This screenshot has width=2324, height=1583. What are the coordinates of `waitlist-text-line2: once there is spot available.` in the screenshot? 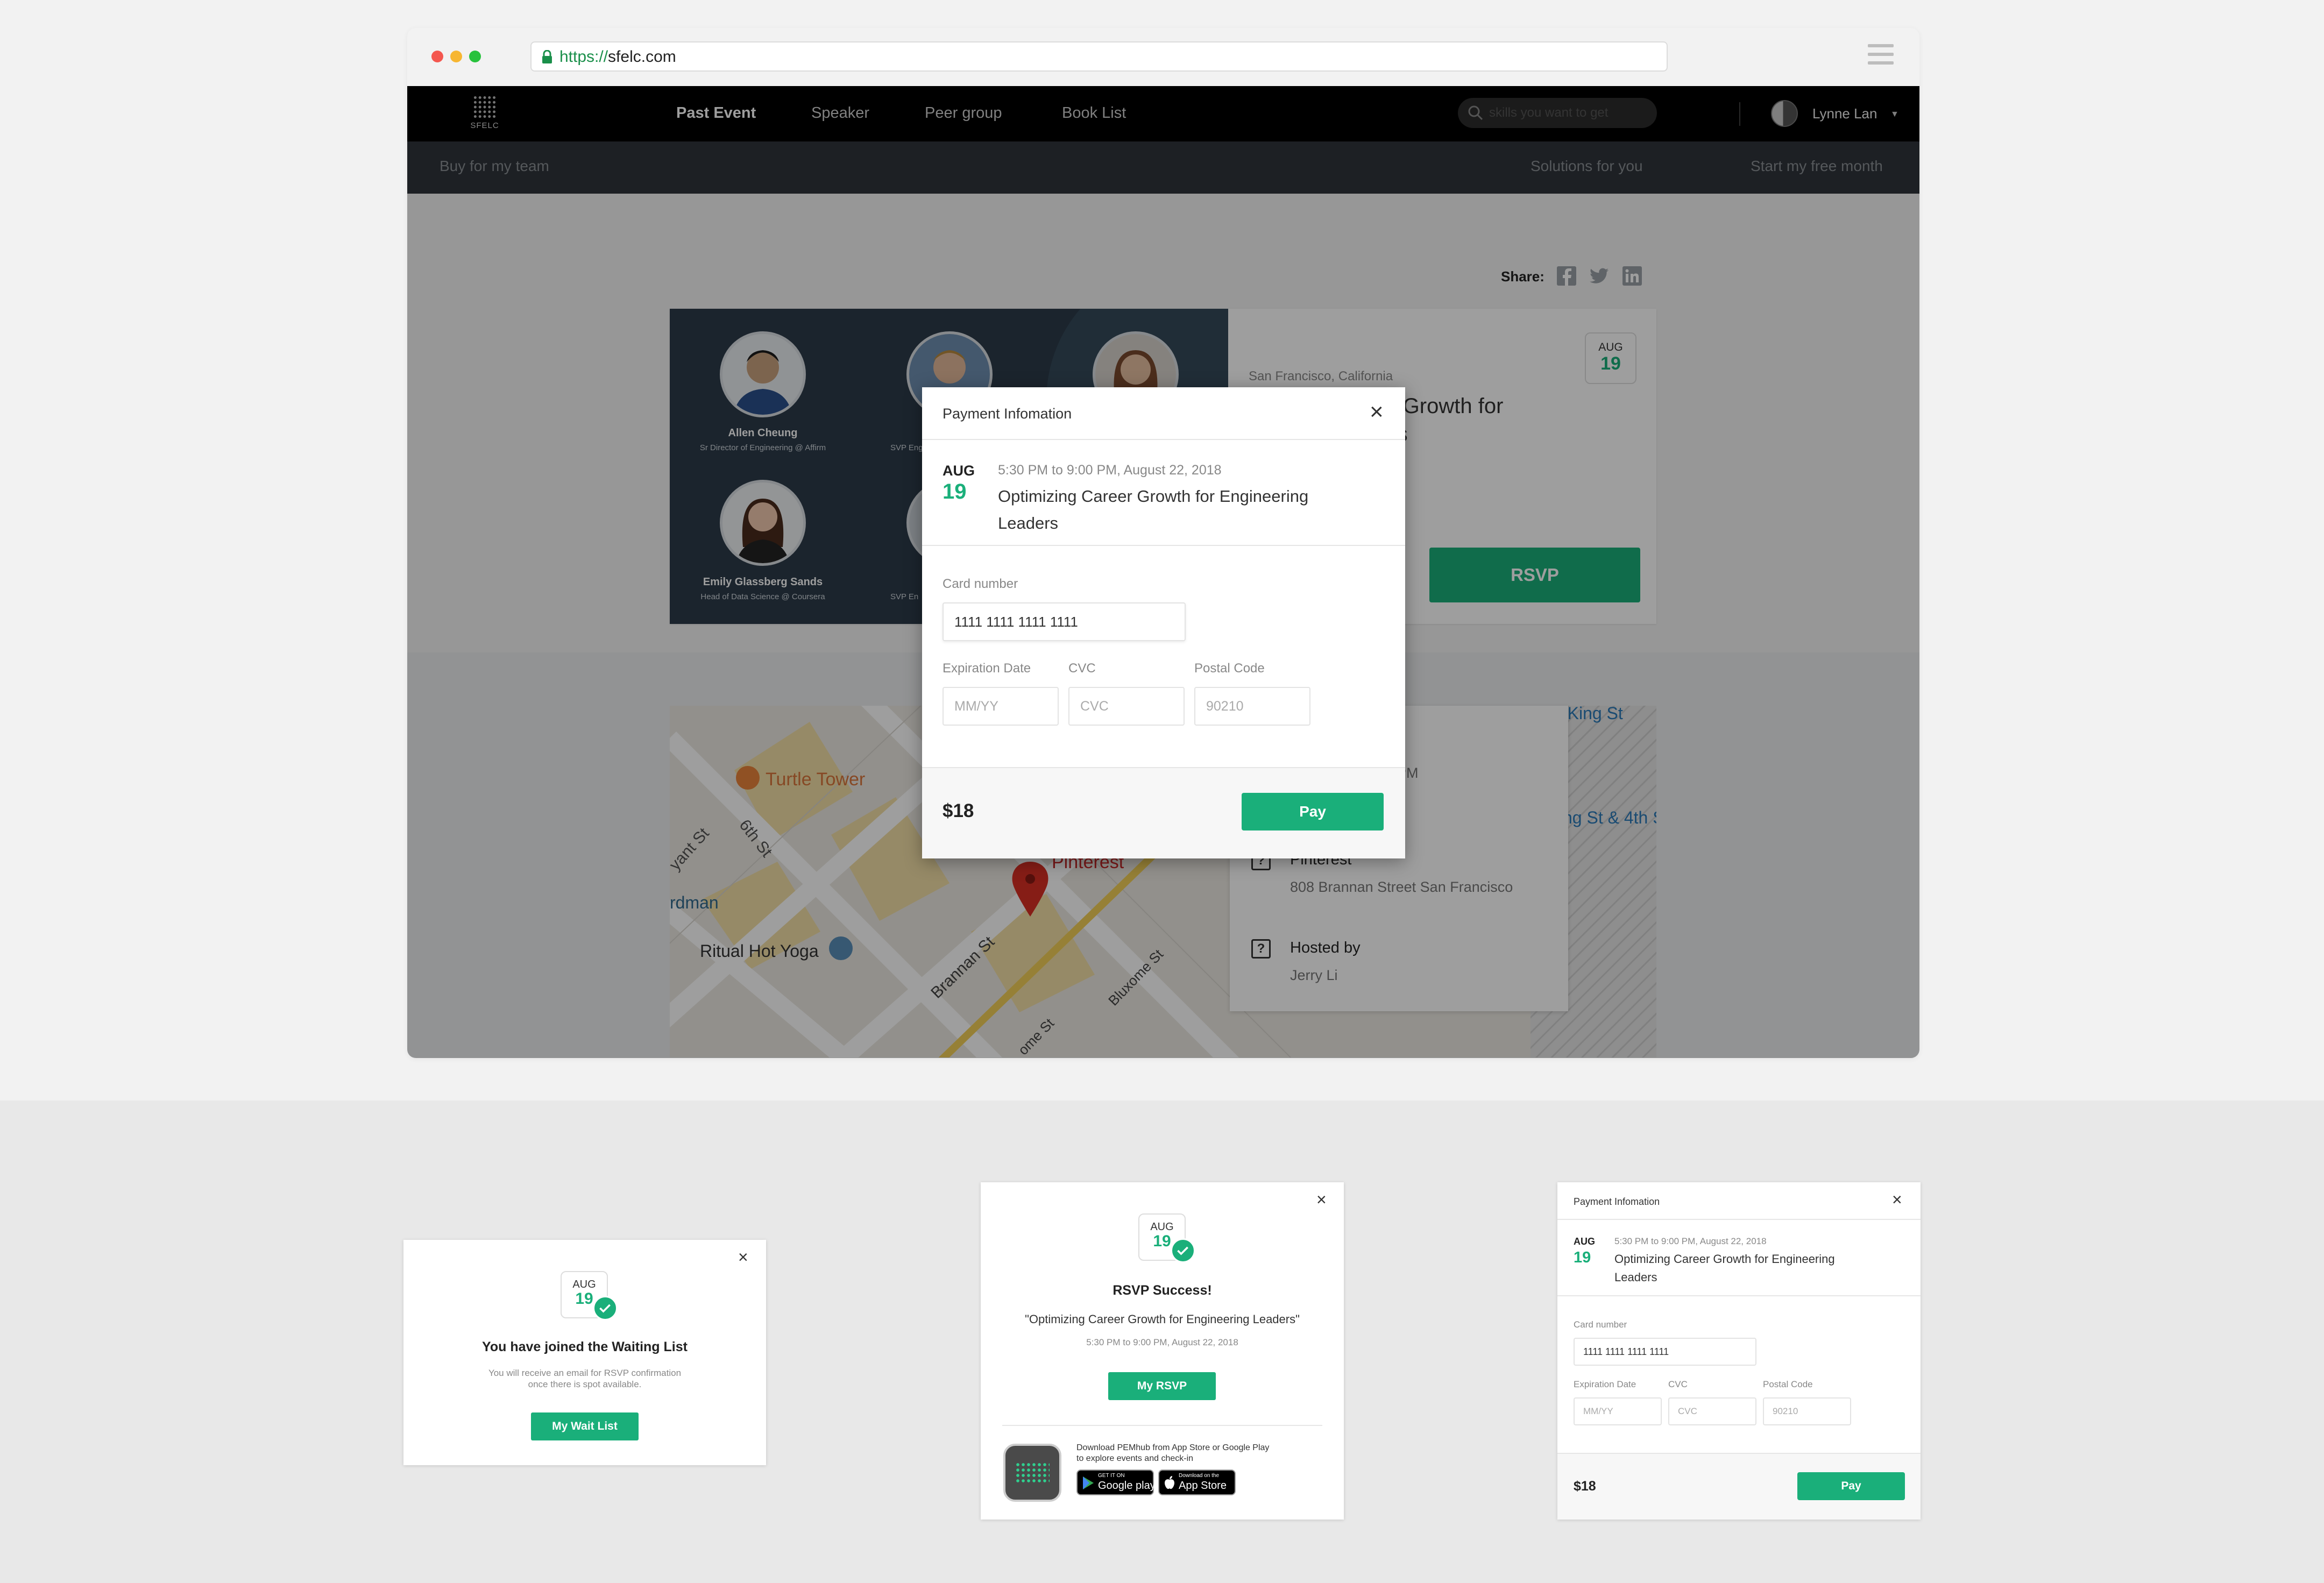 It's located at (585, 1384).